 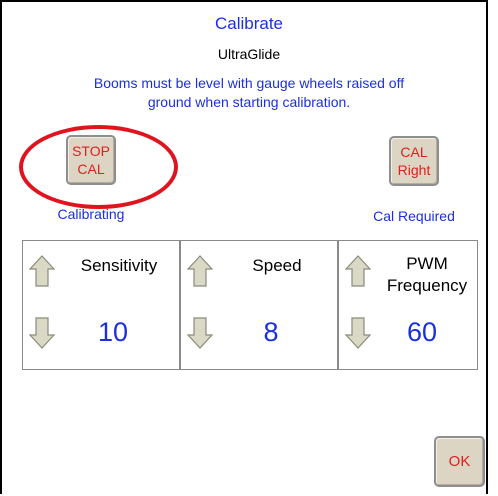 I want to click on speed-label-line-1: Speed, so click(x=277, y=265).